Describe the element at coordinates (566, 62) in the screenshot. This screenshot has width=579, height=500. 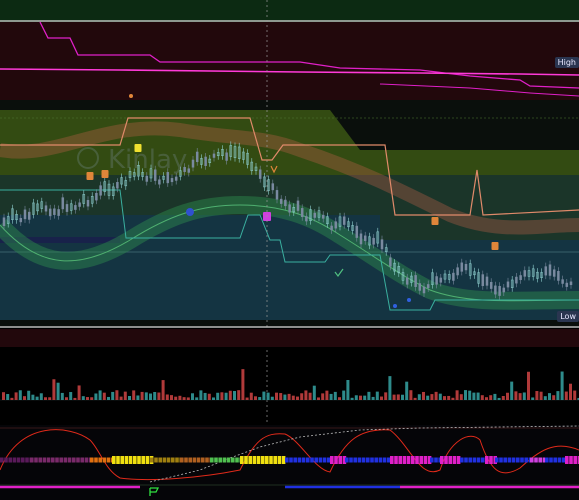
I see `high-price-label: High` at that location.